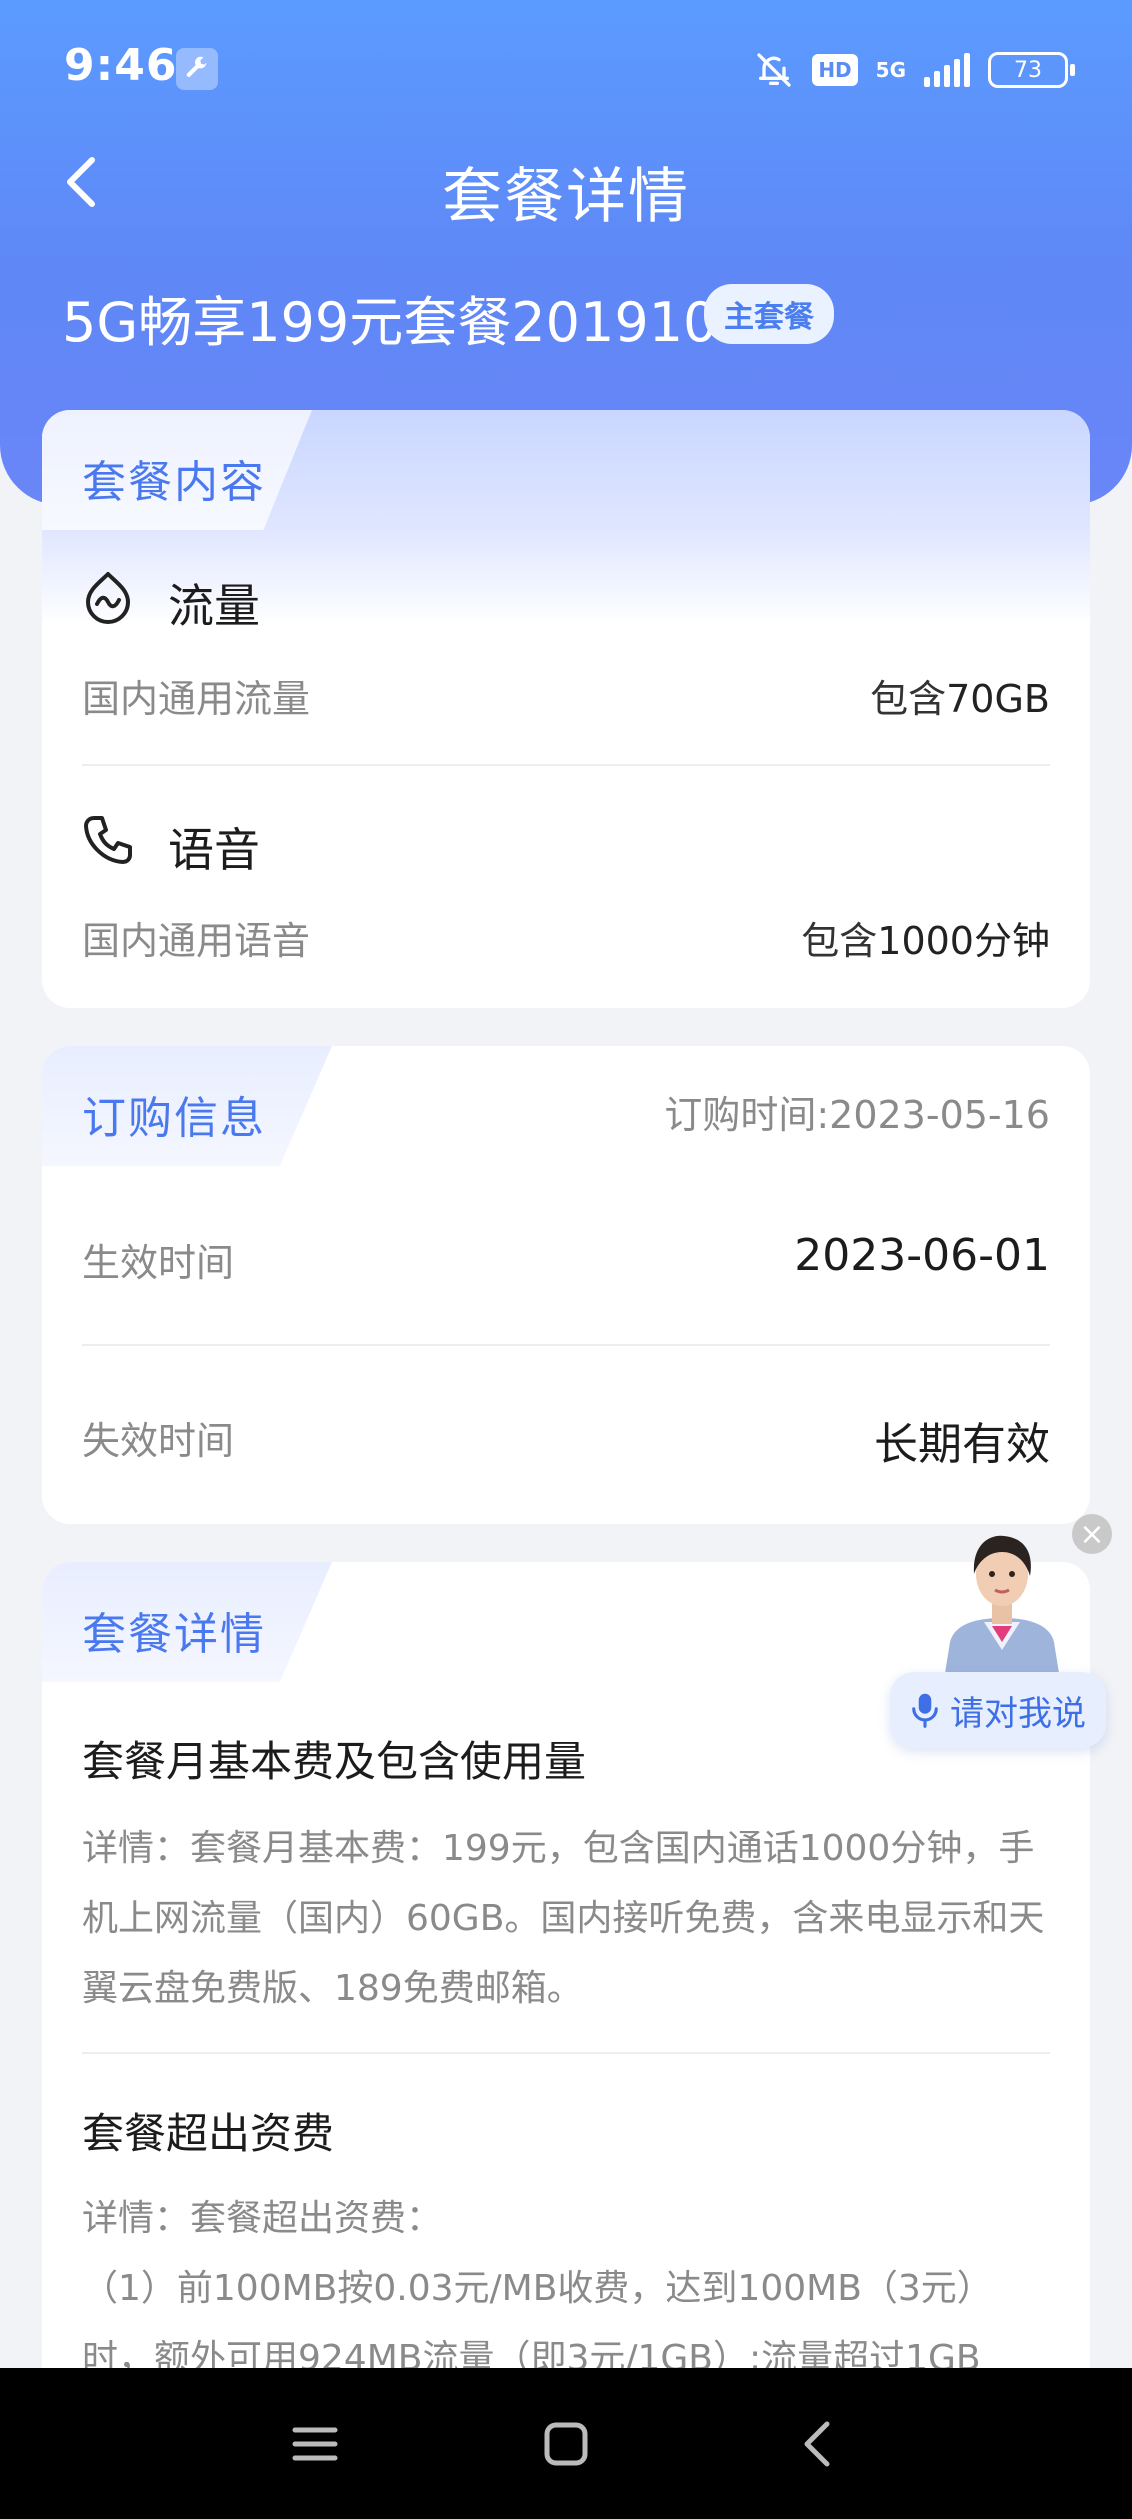 The width and height of the screenshot is (1132, 2519). What do you see at coordinates (998, 699) in the screenshot?
I see `data-amount: 70GB` at bounding box center [998, 699].